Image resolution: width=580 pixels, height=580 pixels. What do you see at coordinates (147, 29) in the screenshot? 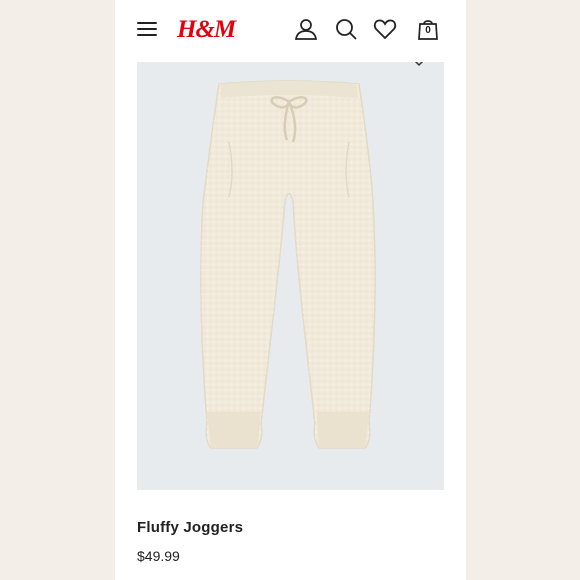
I see `menu-icon` at bounding box center [147, 29].